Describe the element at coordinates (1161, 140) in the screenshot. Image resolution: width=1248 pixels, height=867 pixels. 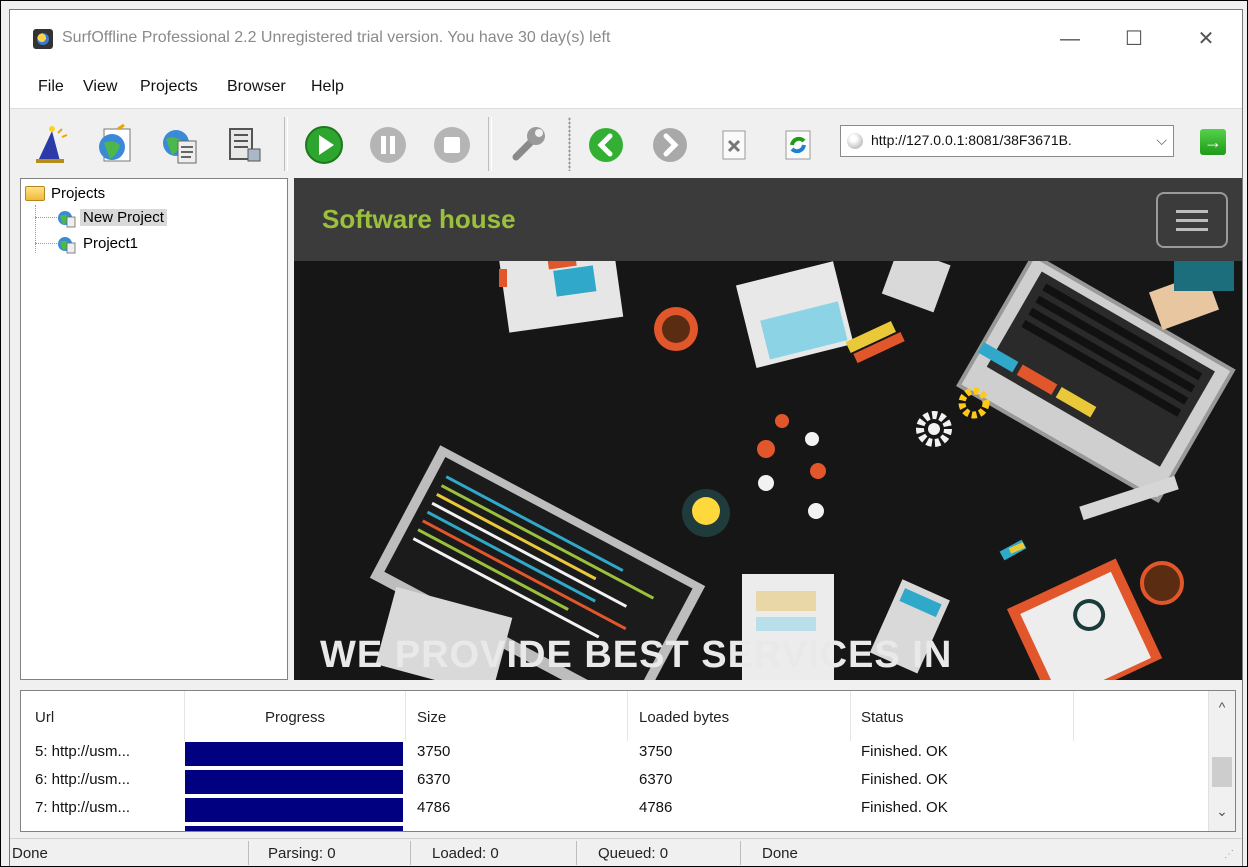
I see `address-dropdown-icon: ⌵` at that location.